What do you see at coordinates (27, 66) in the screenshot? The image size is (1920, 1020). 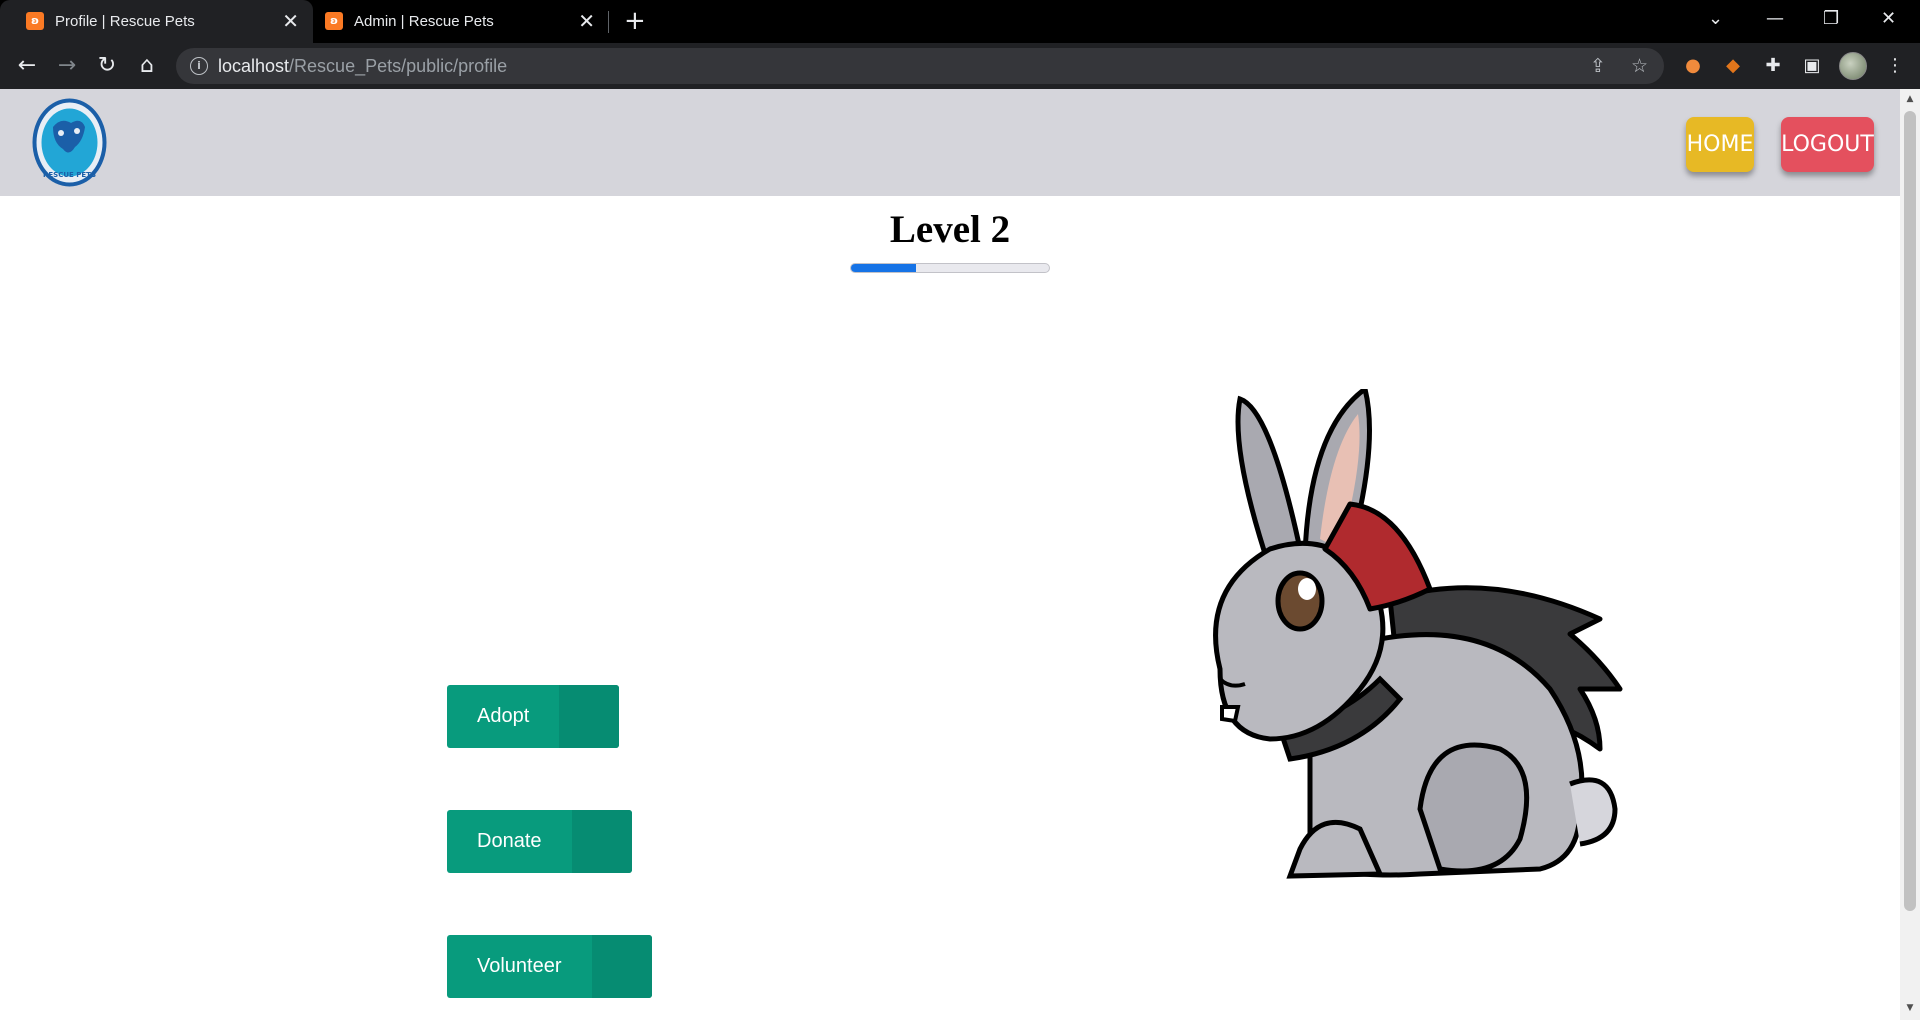 I see `back-icon: ←` at bounding box center [27, 66].